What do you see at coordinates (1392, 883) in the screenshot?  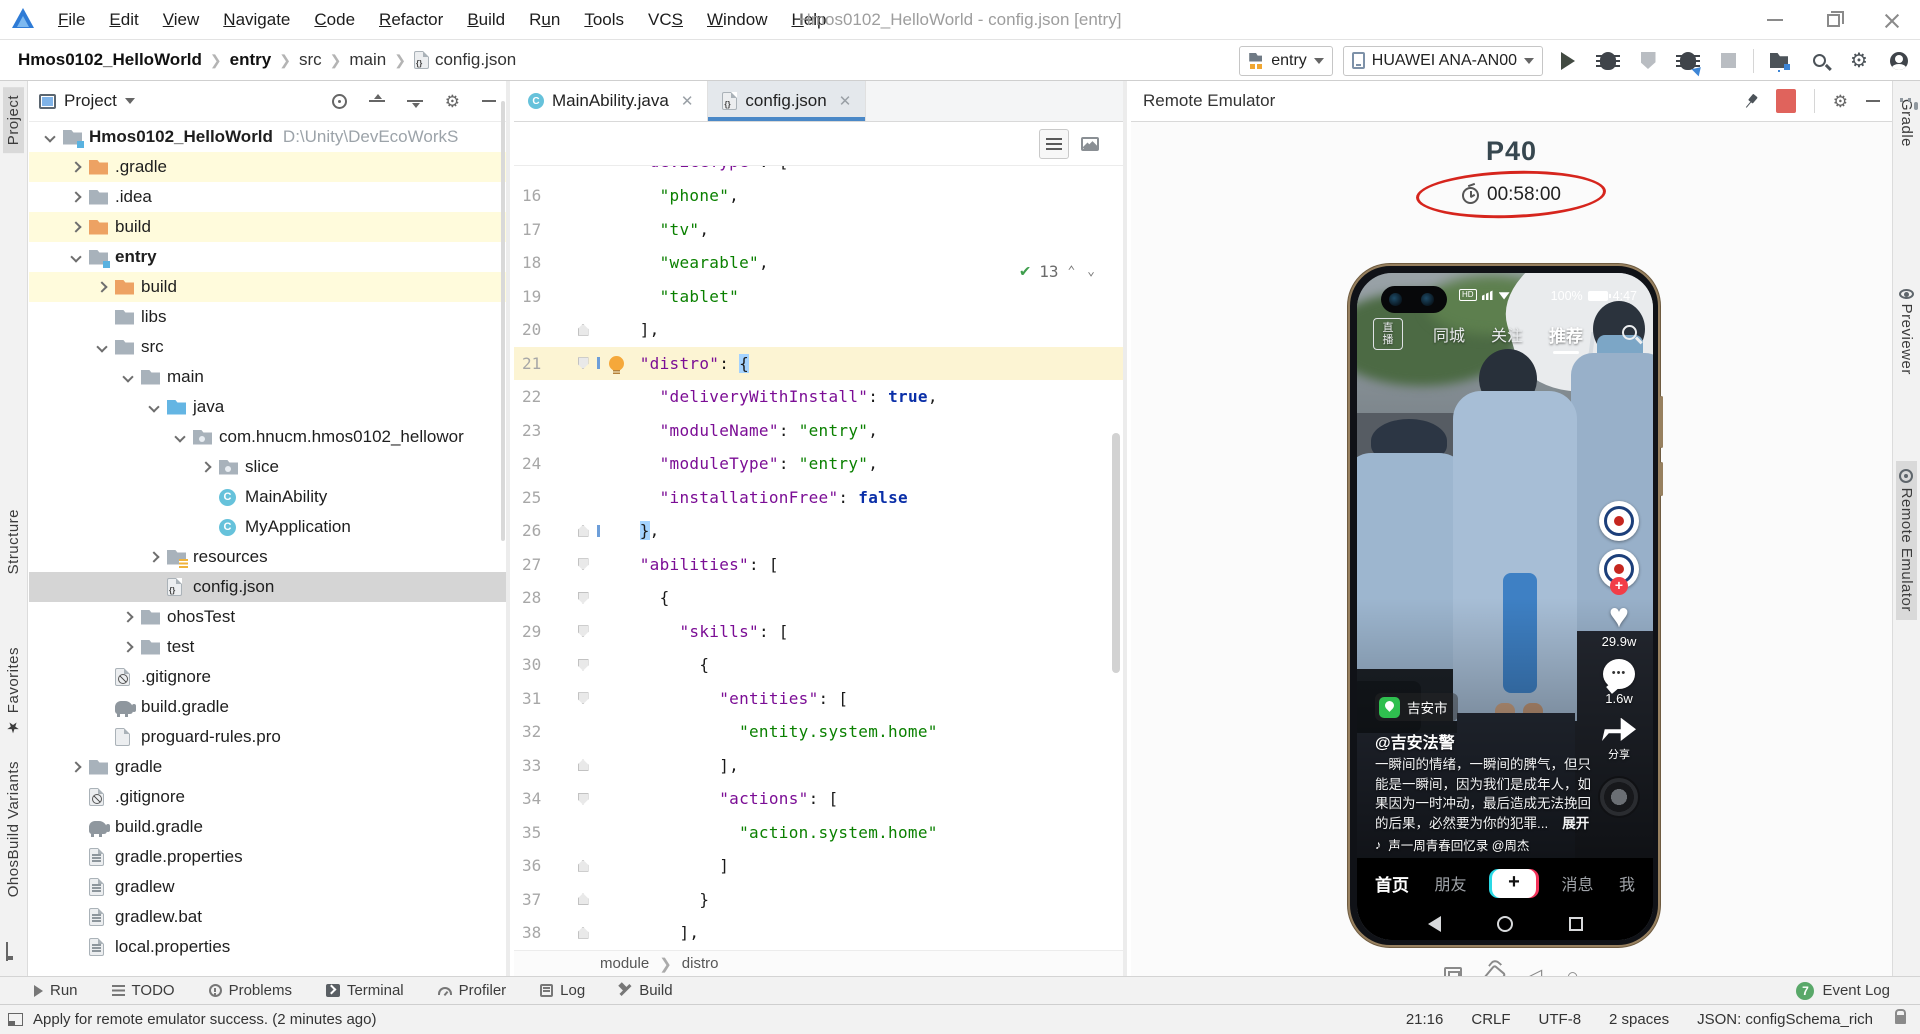 I see `phone-nav-首页: 首页` at bounding box center [1392, 883].